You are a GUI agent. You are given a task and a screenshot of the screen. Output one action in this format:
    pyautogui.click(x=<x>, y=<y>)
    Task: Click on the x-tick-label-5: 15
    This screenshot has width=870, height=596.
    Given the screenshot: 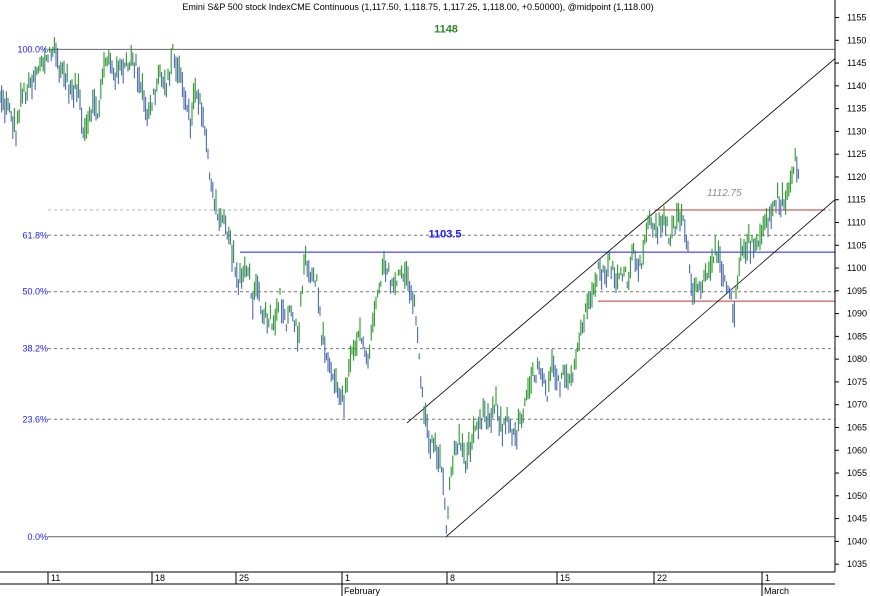 What is the action you would take?
    pyautogui.click(x=565, y=578)
    